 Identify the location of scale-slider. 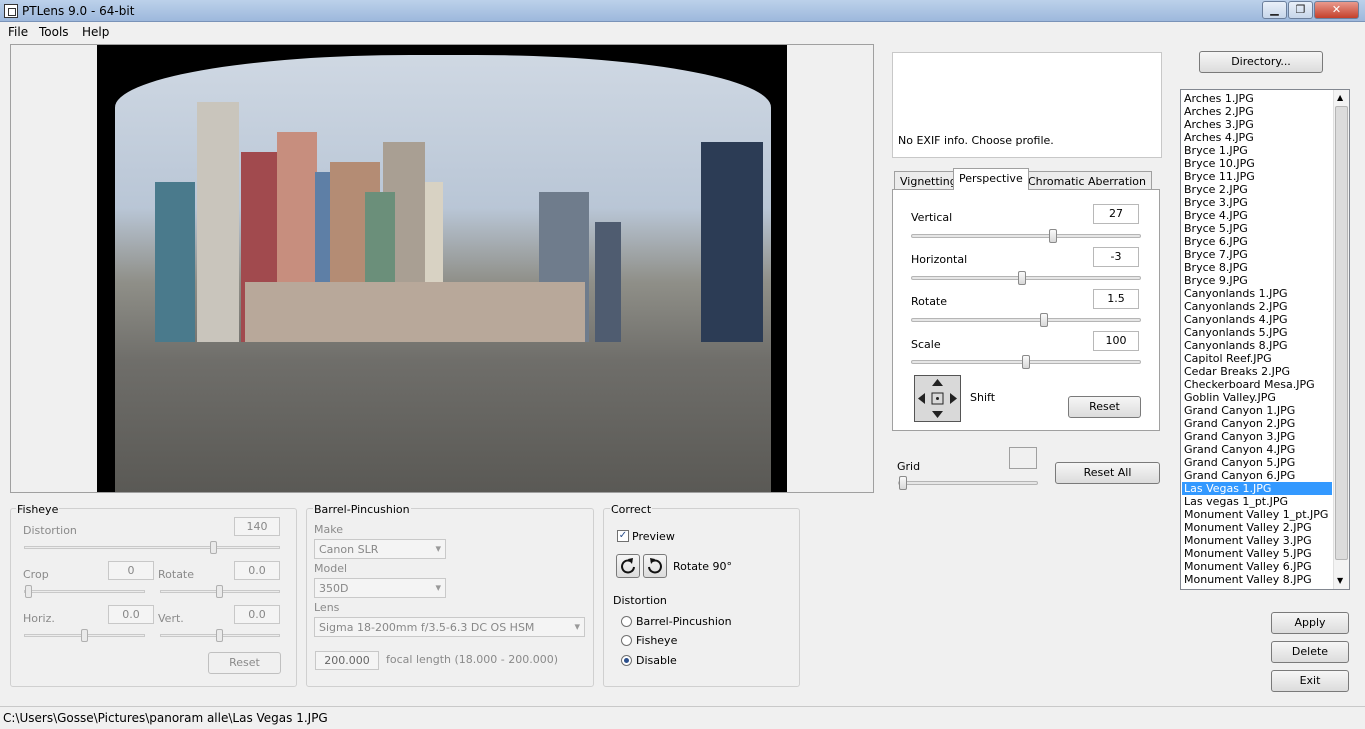
(1026, 362).